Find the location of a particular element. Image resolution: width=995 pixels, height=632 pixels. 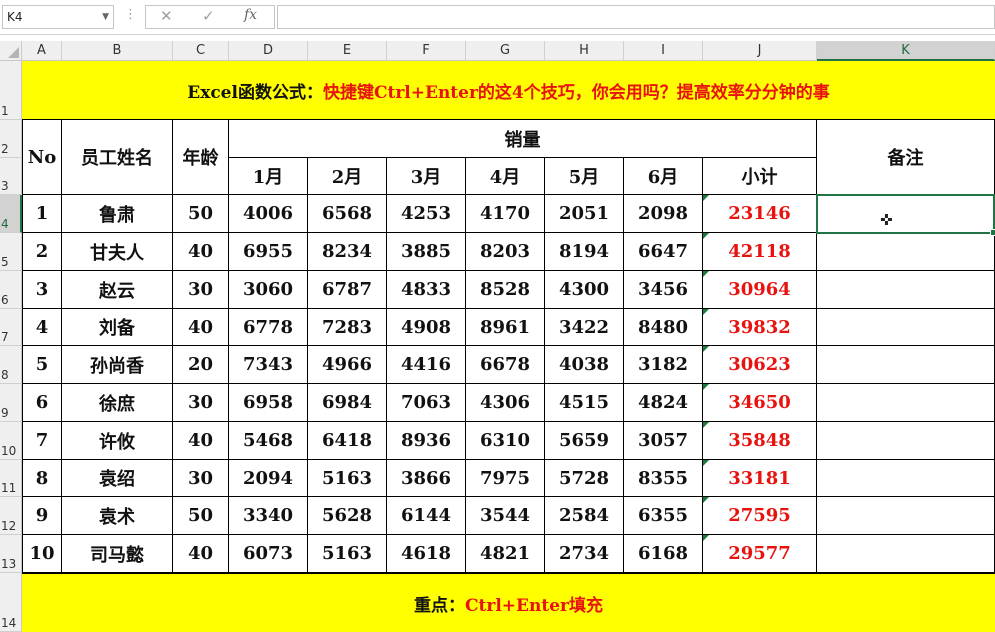

header-month: 4月 is located at coordinates (505, 176).